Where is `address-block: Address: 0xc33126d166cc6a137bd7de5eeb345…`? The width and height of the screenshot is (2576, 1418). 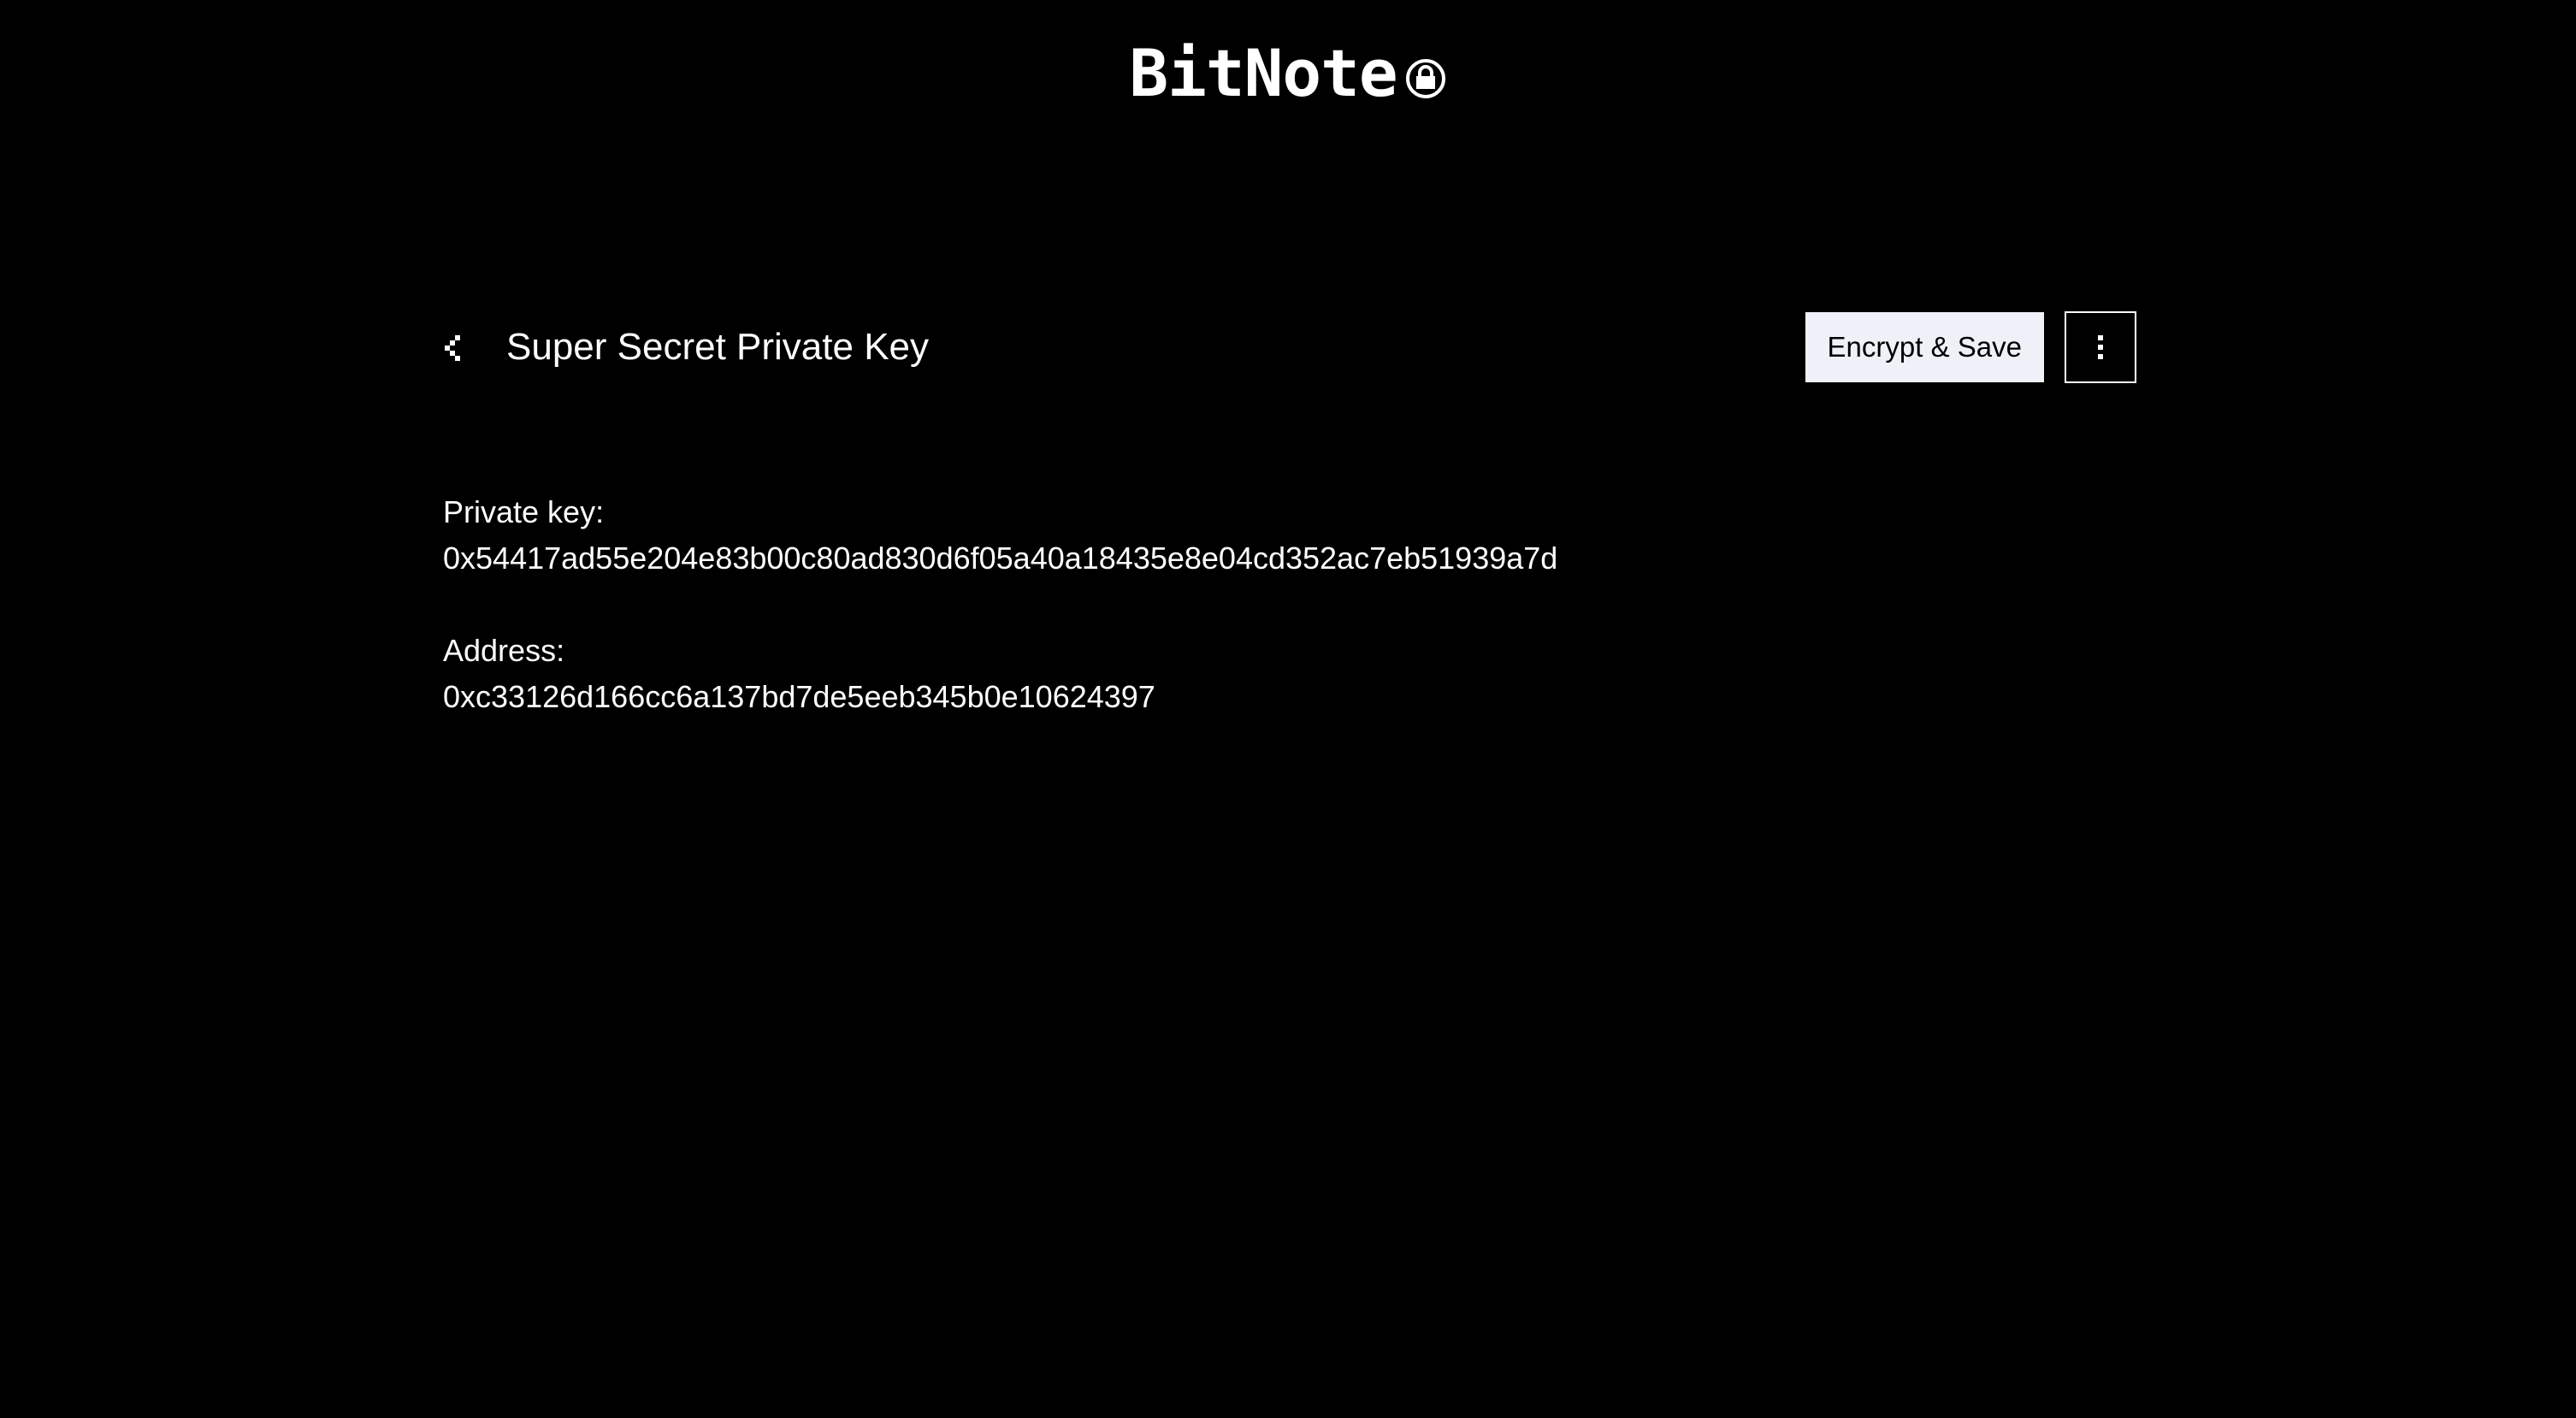 address-block: Address: 0xc33126d166cc6a137bd7de5eeb345… is located at coordinates (1289, 674).